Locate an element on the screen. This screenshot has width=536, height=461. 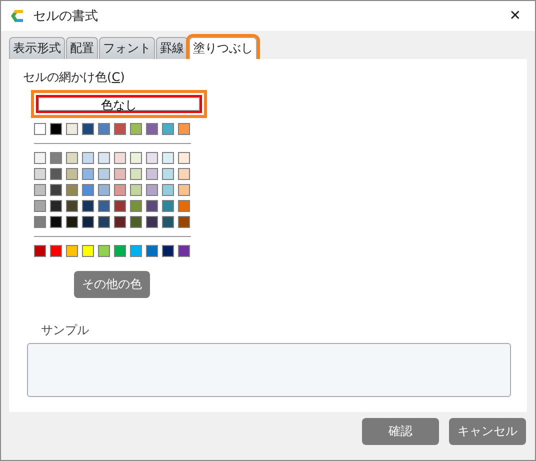
tab: 塗りつぶし is located at coordinates (223, 48).